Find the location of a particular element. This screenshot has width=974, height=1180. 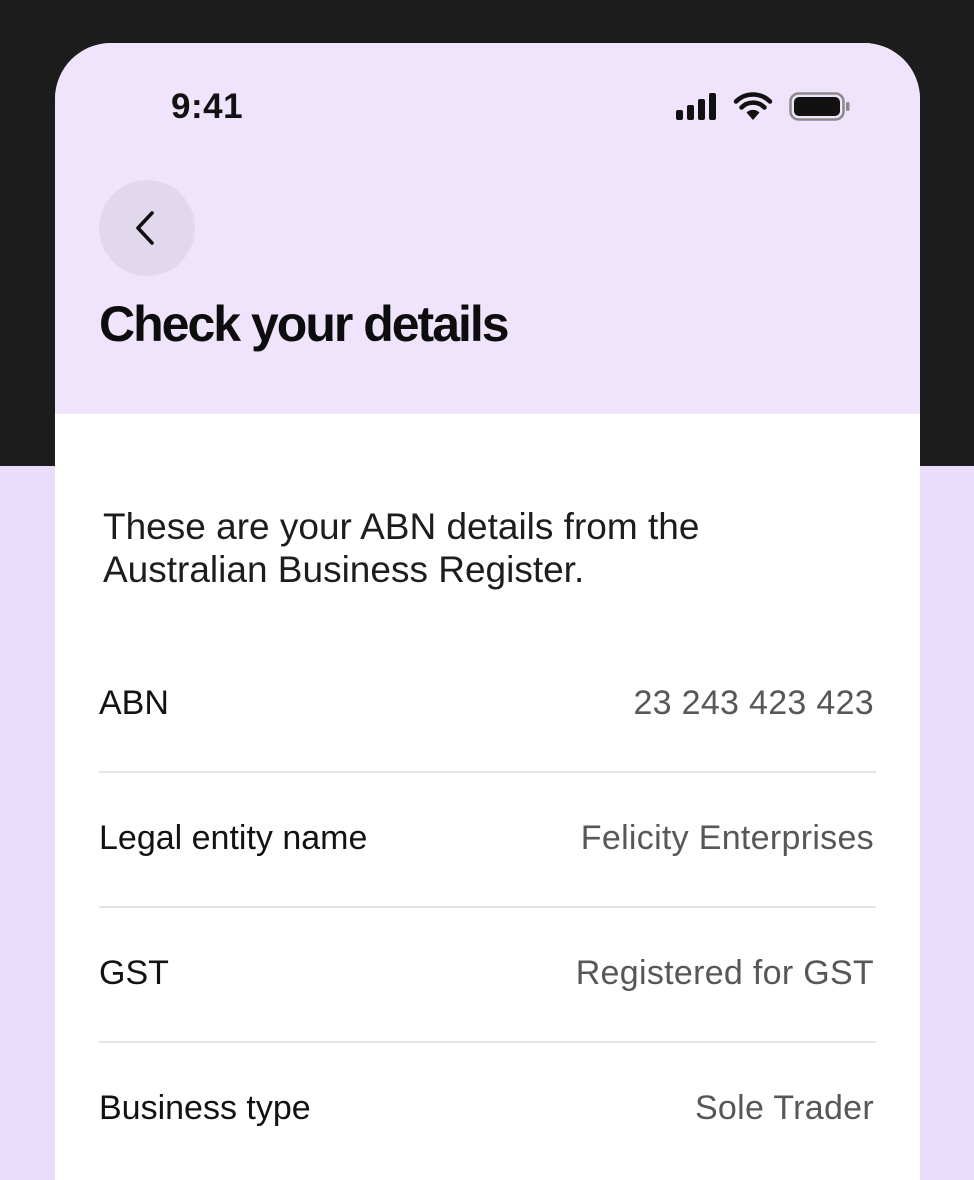

chevron-left-icon is located at coordinates (145, 228).